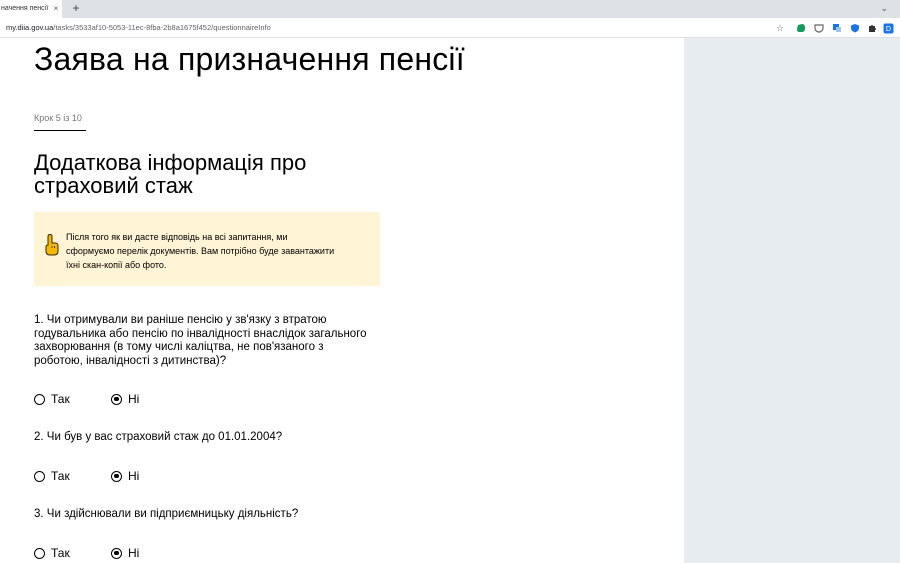 This screenshot has width=900, height=563. Describe the element at coordinates (56, 9) in the screenshot. I see `close-tab-icon: ×` at that location.